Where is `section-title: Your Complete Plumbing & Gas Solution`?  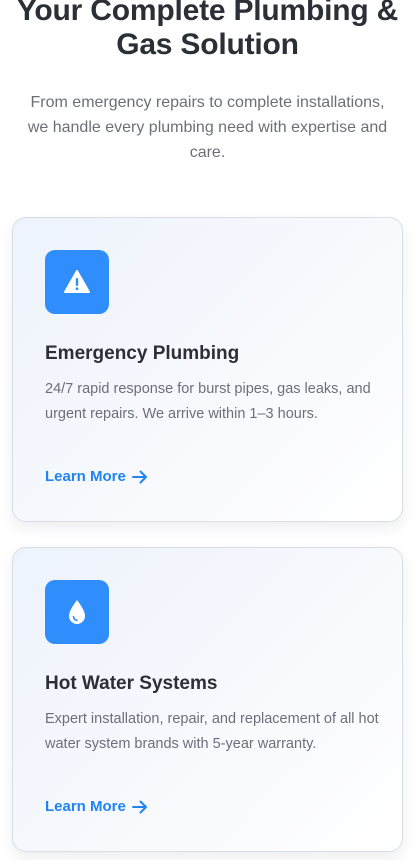 section-title: Your Complete Plumbing & Gas Solution is located at coordinates (207, 31).